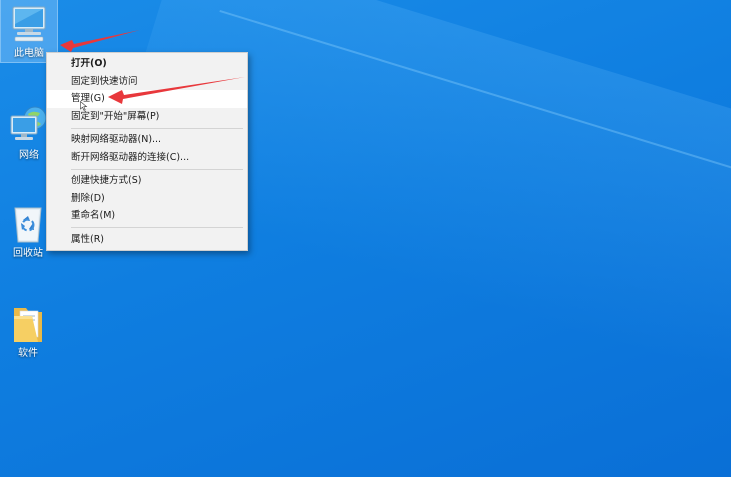 This screenshot has width=731, height=477. What do you see at coordinates (100, 41) in the screenshot?
I see `arrow-to-this-pc-icon` at bounding box center [100, 41].